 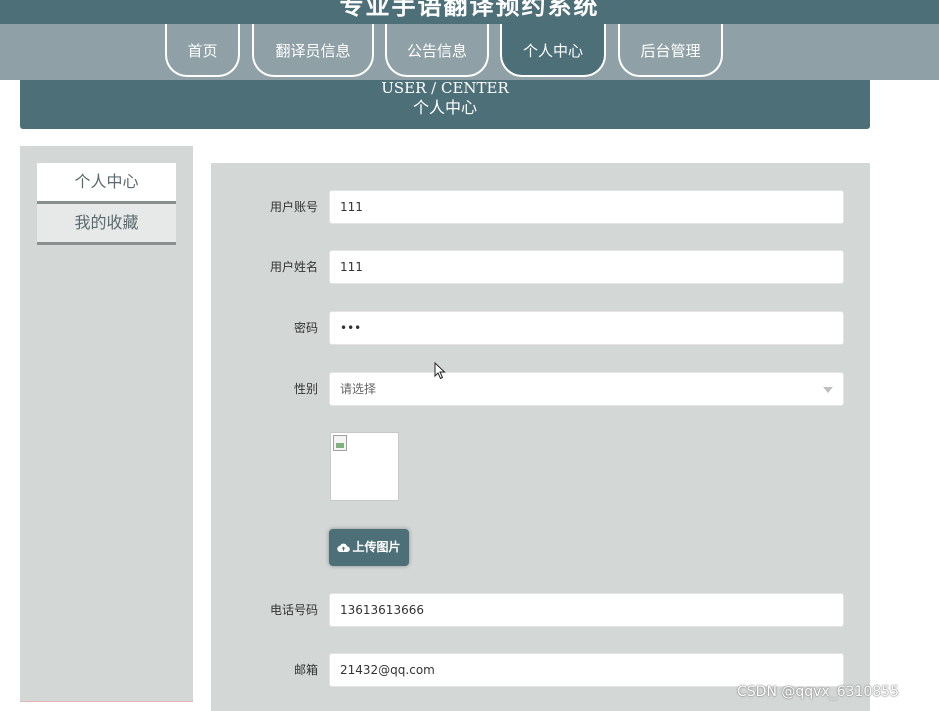 I want to click on email-label: 邮箱, so click(x=305, y=670).